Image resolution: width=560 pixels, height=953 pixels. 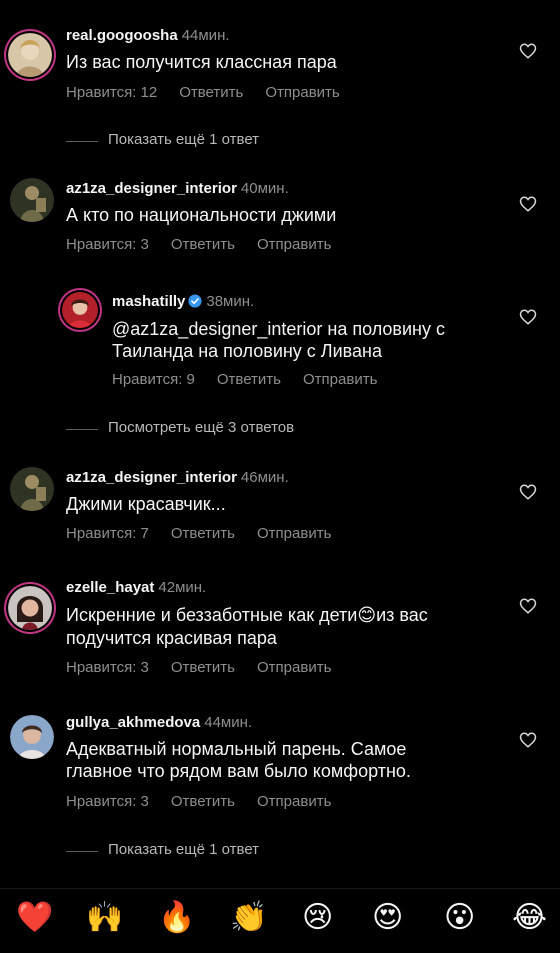 I want to click on red-heart-emoji-button: ❤️, so click(x=34, y=918).